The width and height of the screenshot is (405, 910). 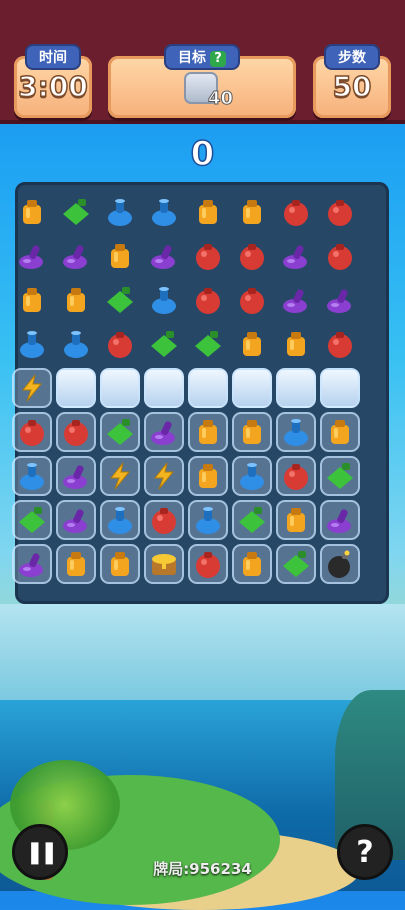 I want to click on help-button: ?, so click(x=365, y=852).